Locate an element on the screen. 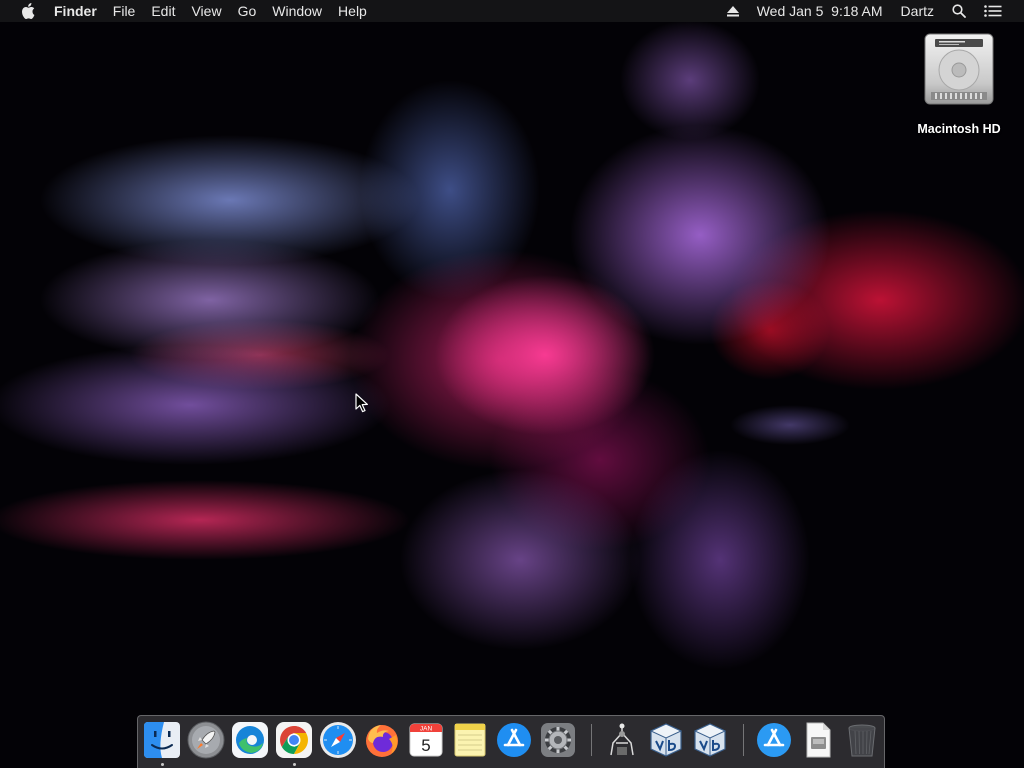 This screenshot has width=1024, height=768. finder-running-indicator is located at coordinates (162, 764).